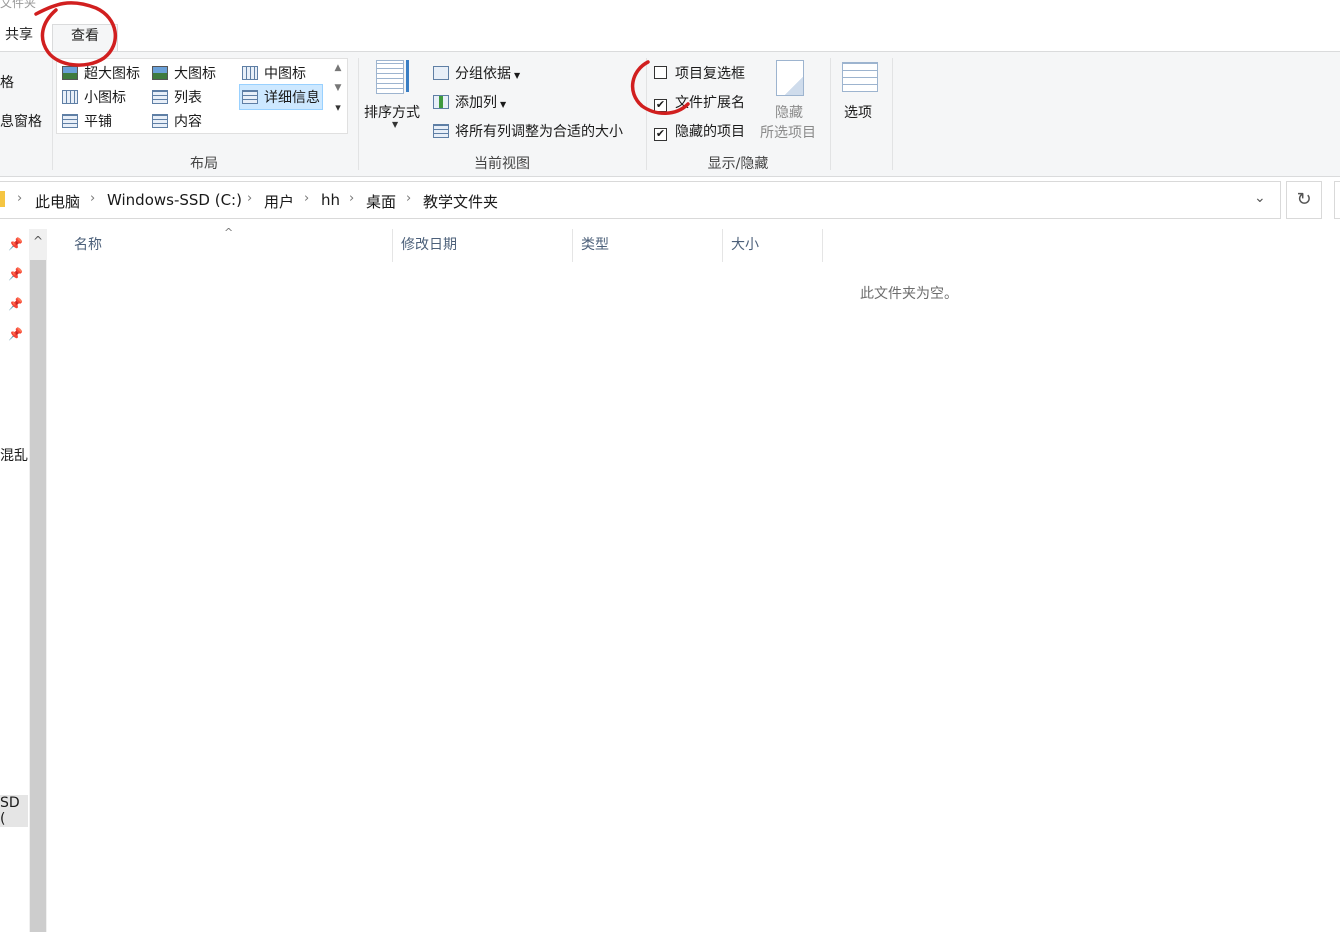 The height and width of the screenshot is (932, 1340). I want to click on tiles-label: 平铺, so click(98, 122).